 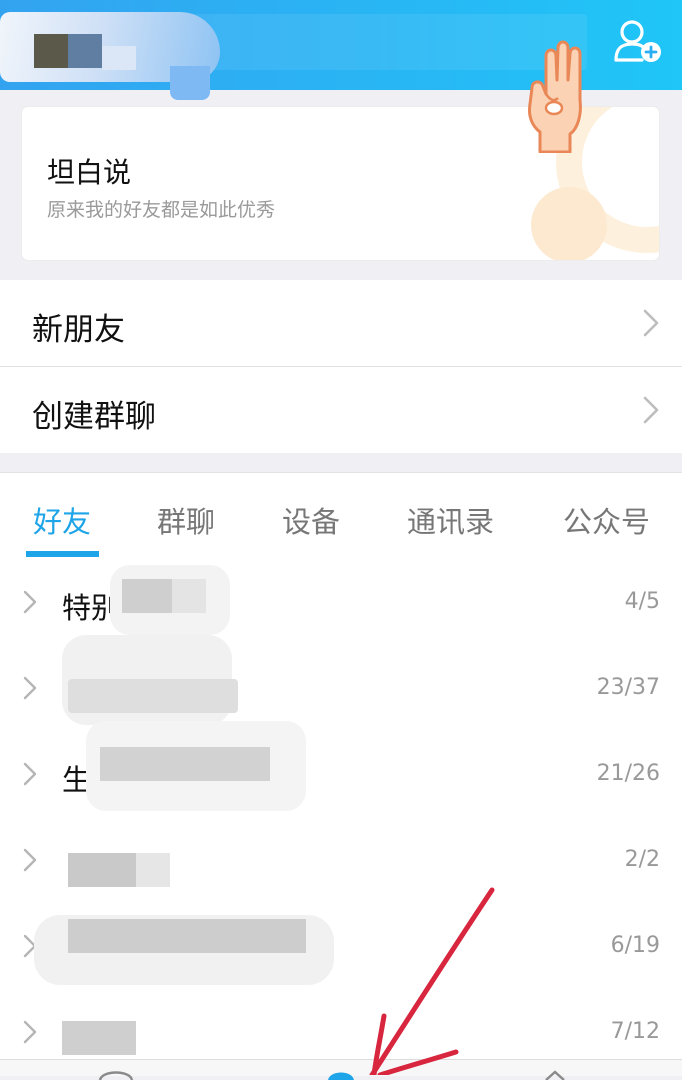 What do you see at coordinates (116, 1073) in the screenshot?
I see `messages-tab-icon` at bounding box center [116, 1073].